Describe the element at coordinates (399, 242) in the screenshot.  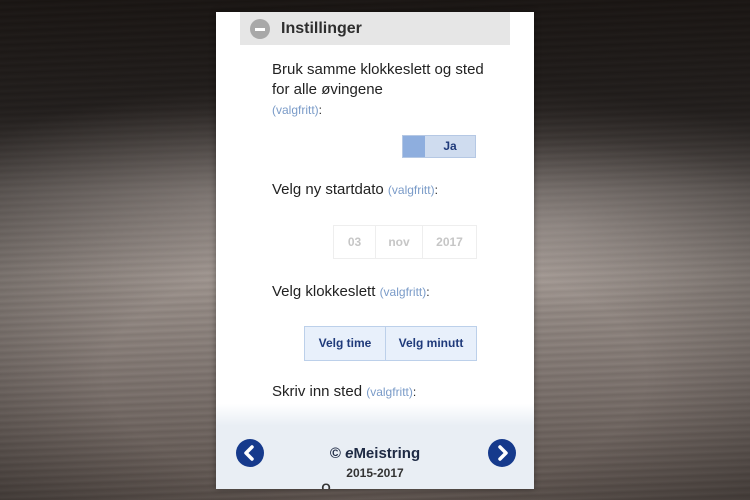
I see `date-month: nov` at that location.